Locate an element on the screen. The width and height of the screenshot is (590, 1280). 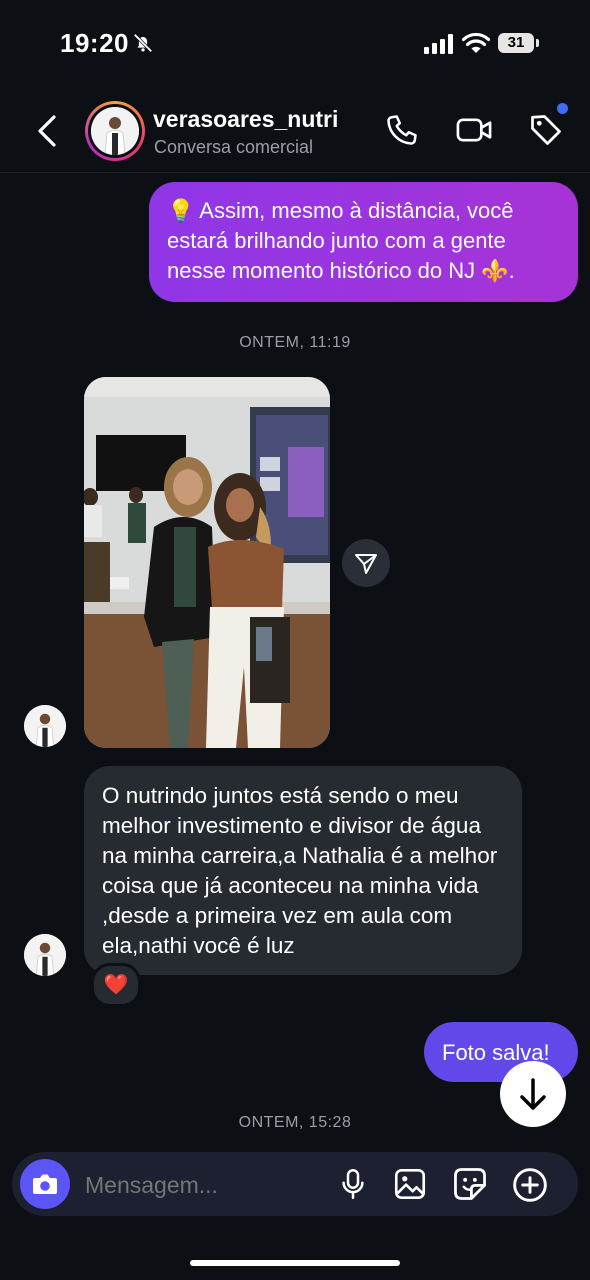
battery-indicator: 31 is located at coordinates (516, 43).